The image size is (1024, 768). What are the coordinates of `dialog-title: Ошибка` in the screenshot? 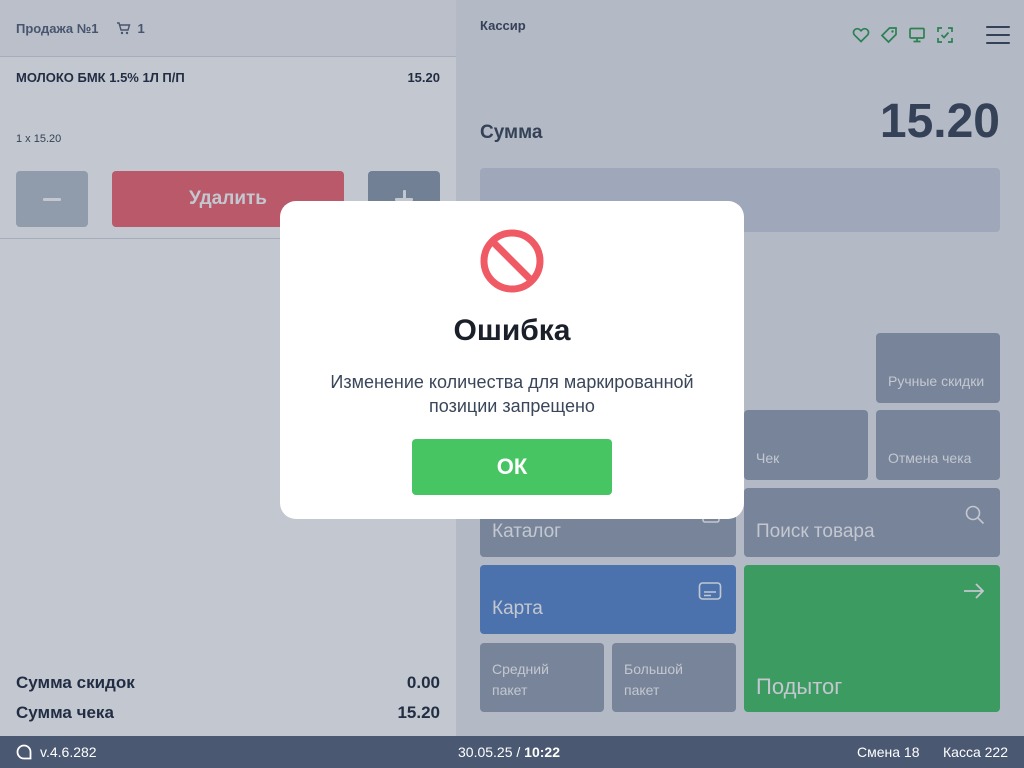 It's located at (512, 330).